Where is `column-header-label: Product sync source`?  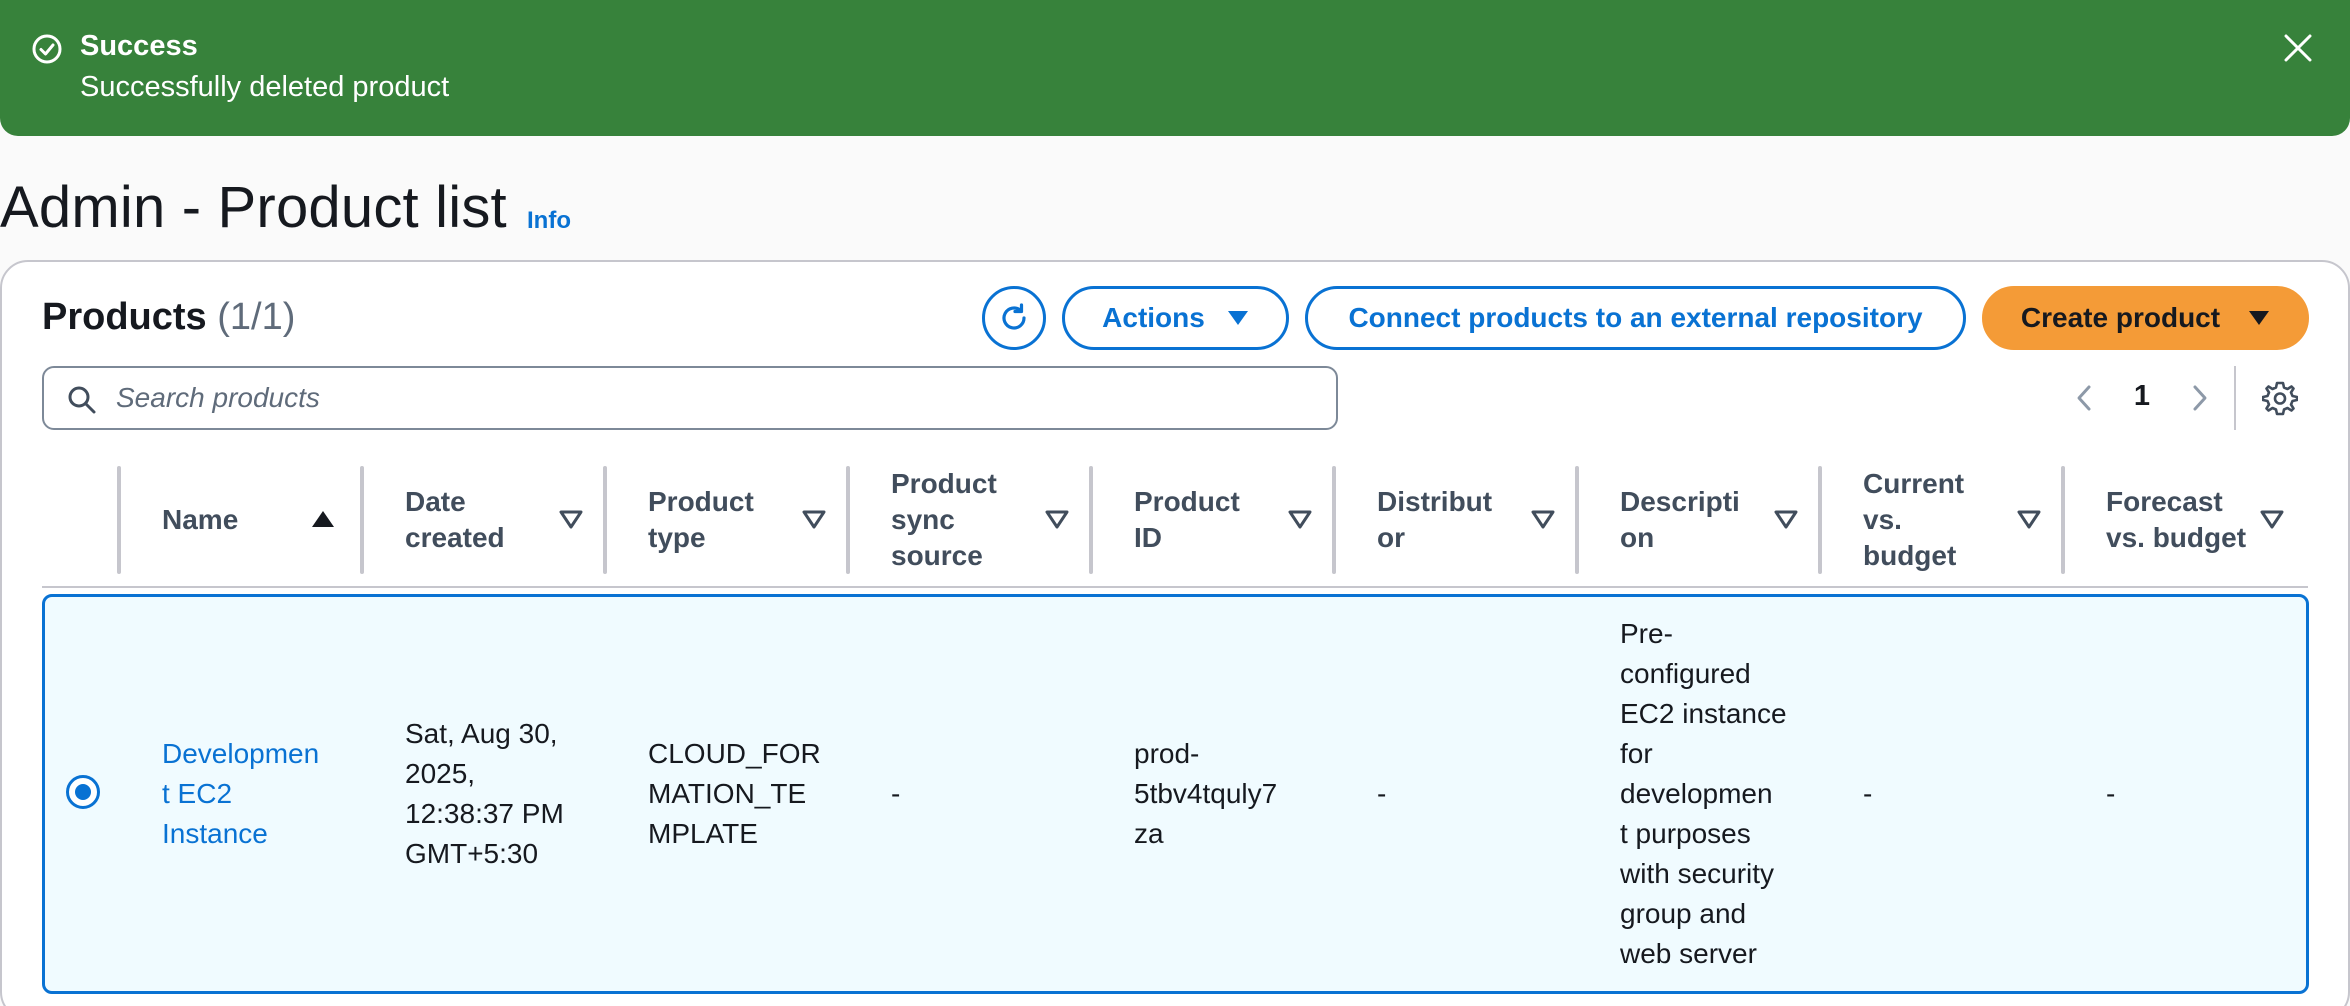
column-header-label: Product sync source is located at coordinates (944, 520).